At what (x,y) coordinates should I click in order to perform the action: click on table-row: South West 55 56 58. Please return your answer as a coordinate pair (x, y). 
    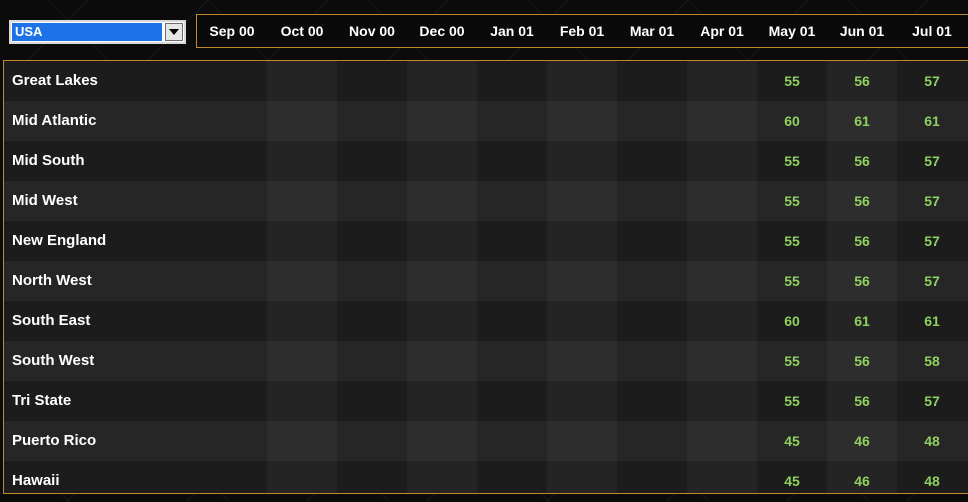
    Looking at the image, I should click on (486, 361).